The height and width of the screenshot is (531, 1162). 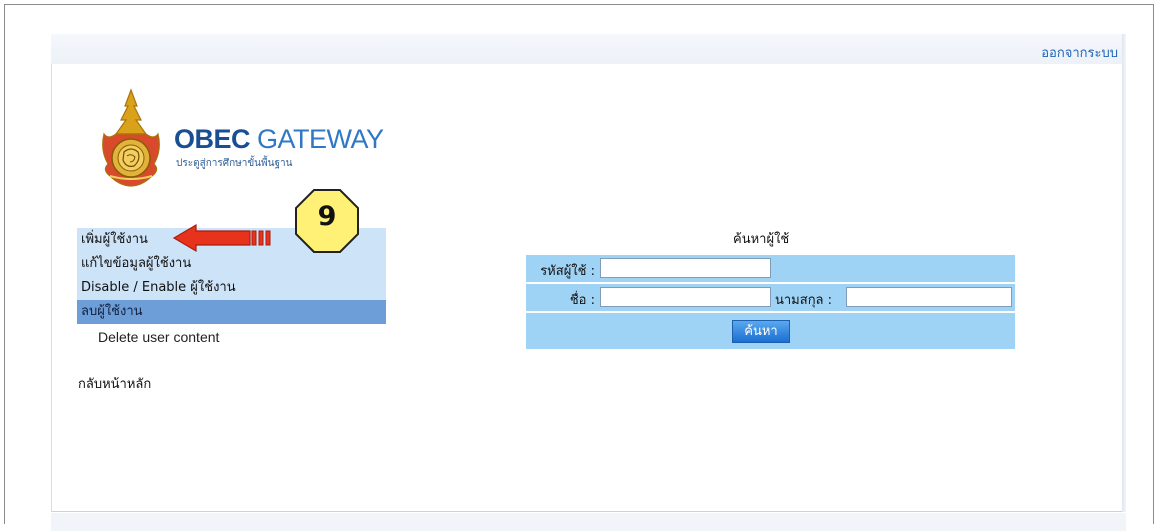 I want to click on logo-title: OBEC GATEWAY, so click(x=279, y=139).